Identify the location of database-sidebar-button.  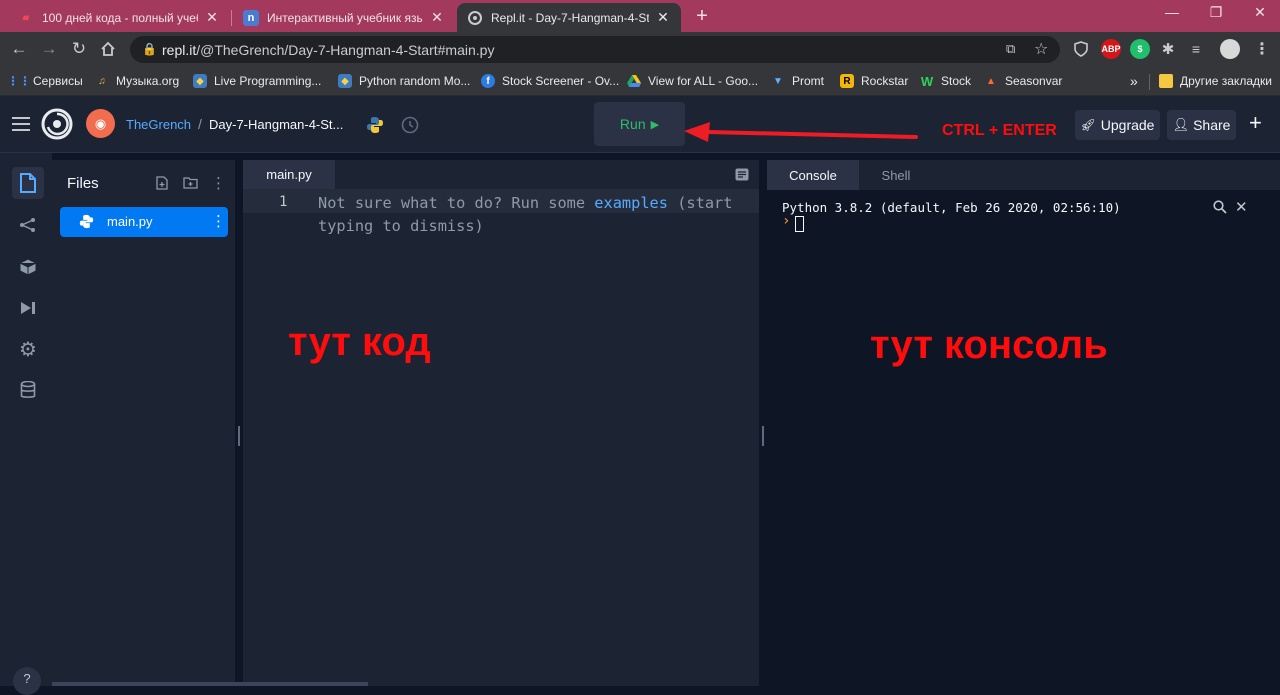
(28, 390).